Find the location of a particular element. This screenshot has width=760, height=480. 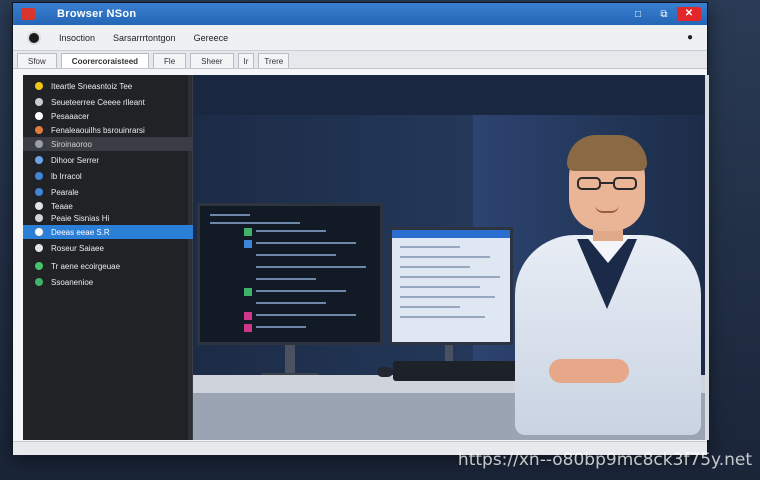

sidebar-item-label: Peaie Sisnias Hi is located at coordinates (80, 218).